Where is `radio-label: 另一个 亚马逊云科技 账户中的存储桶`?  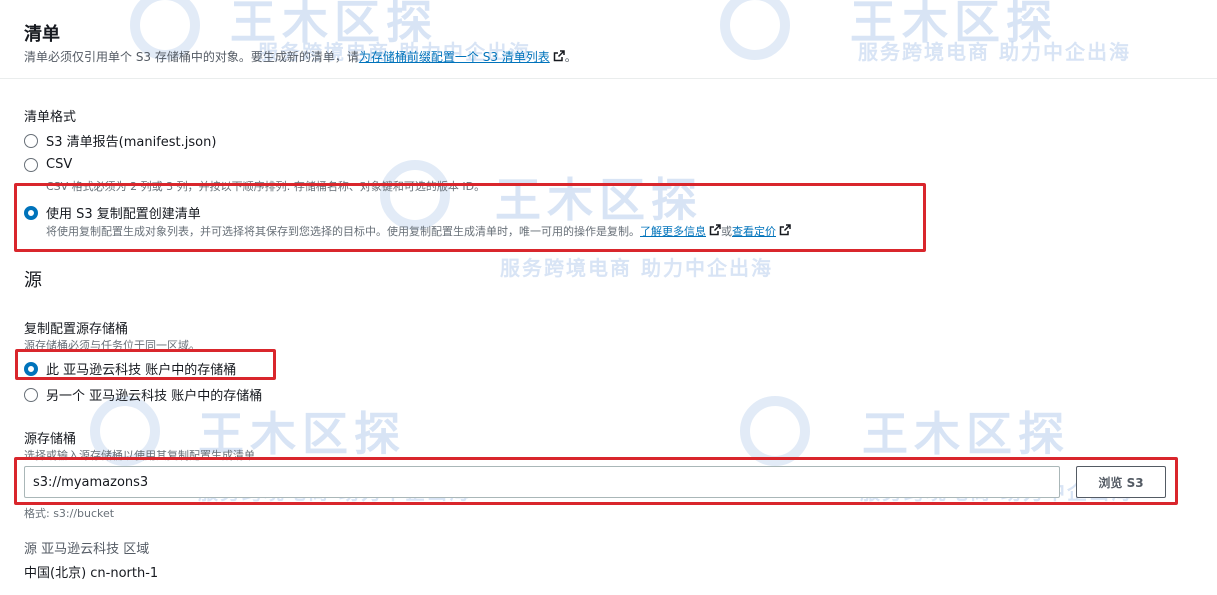 radio-label: 另一个 亚马逊云科技 账户中的存储桶 is located at coordinates (154, 396).